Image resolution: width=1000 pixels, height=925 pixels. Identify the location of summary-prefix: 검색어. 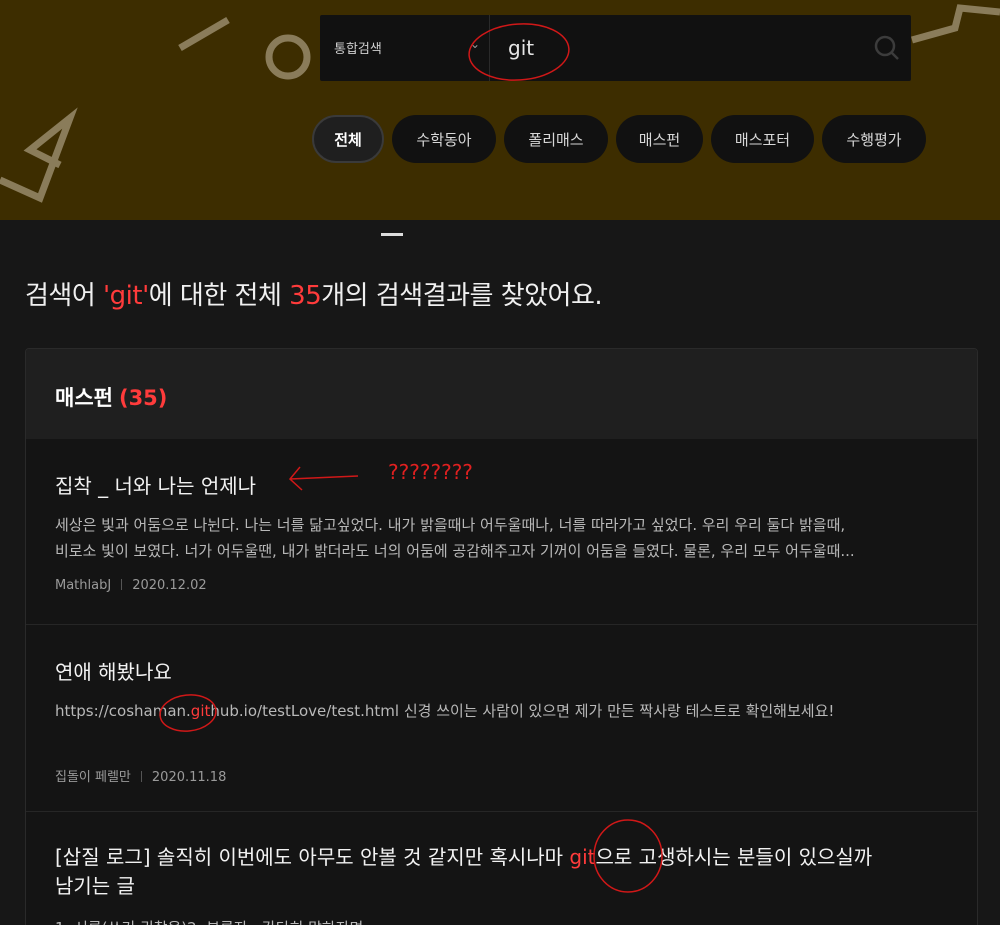
(64, 296).